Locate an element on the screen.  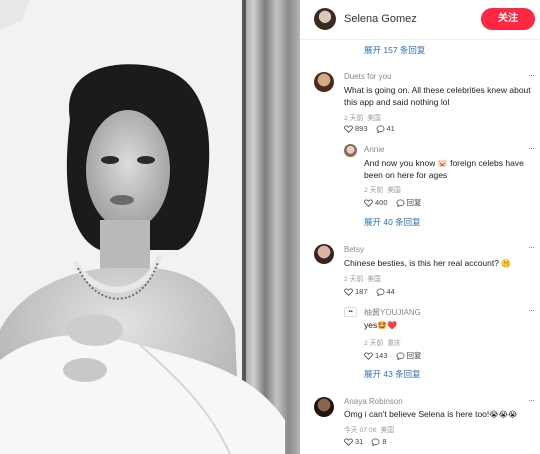
like-count: 187 is located at coordinates (361, 291).